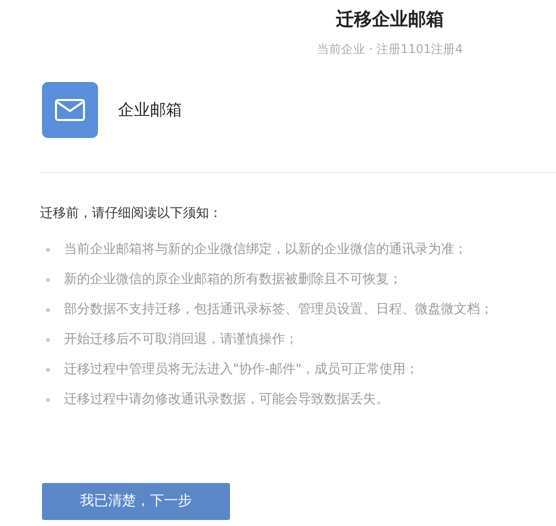  What do you see at coordinates (131, 214) in the screenshot?
I see `notice-heading: 迁移前，请仔细阅读以下须知：` at bounding box center [131, 214].